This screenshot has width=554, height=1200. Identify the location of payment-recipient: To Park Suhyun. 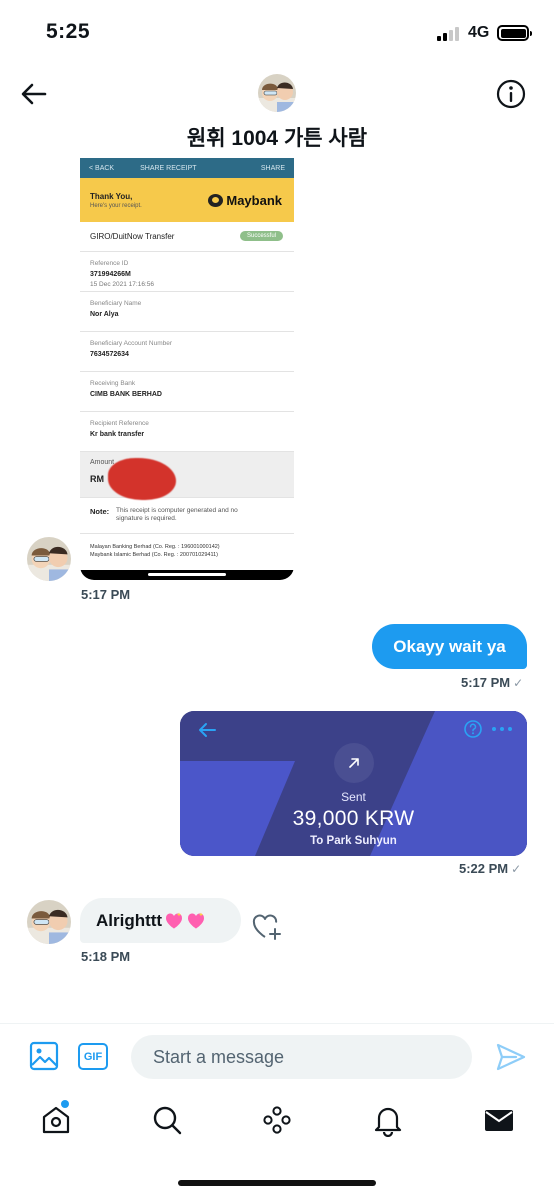
(353, 841).